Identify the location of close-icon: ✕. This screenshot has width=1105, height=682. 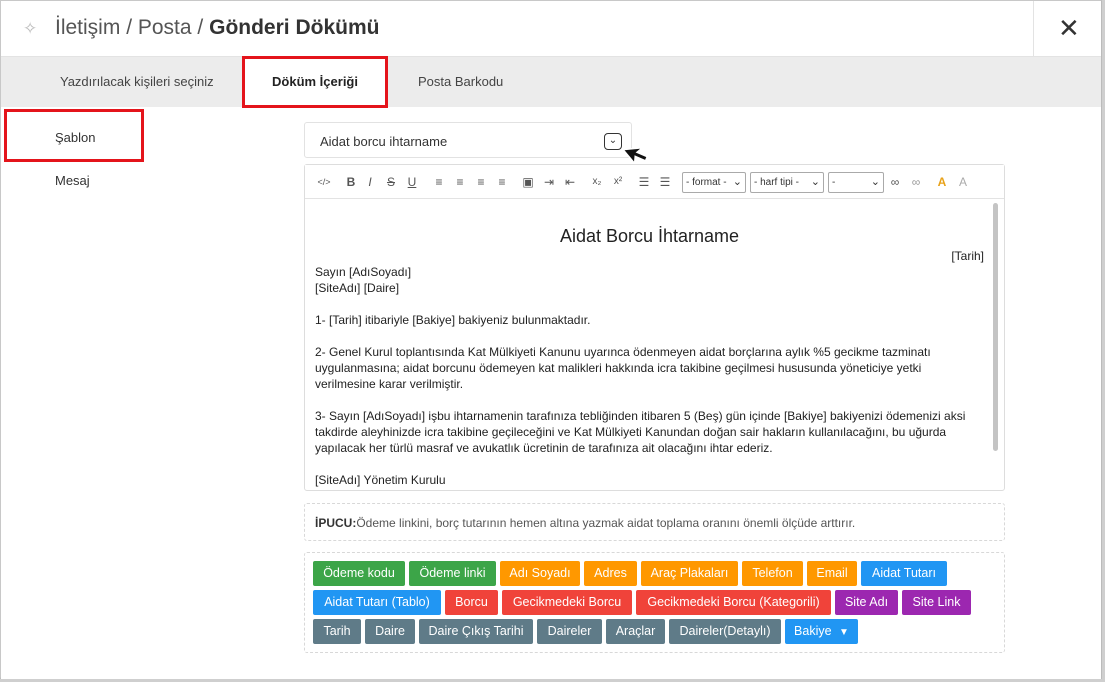
(1069, 28).